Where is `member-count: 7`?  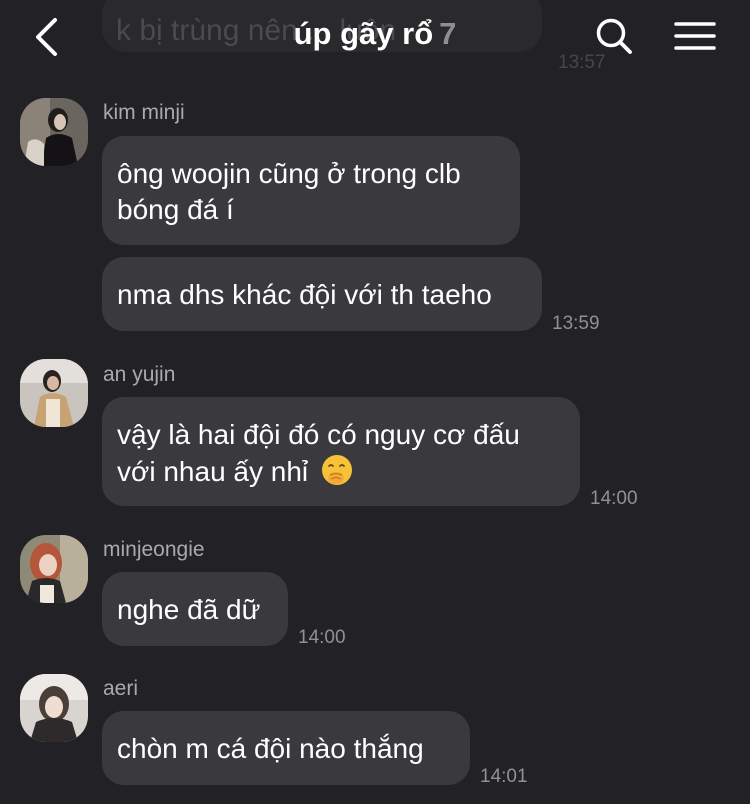
member-count: 7 is located at coordinates (448, 33).